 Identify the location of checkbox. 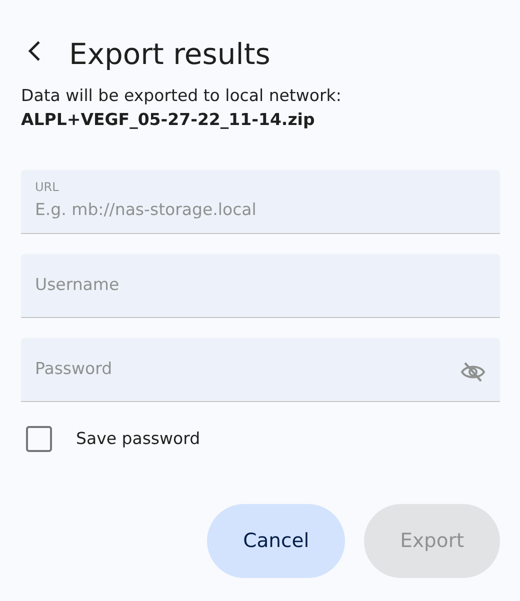
(39, 439).